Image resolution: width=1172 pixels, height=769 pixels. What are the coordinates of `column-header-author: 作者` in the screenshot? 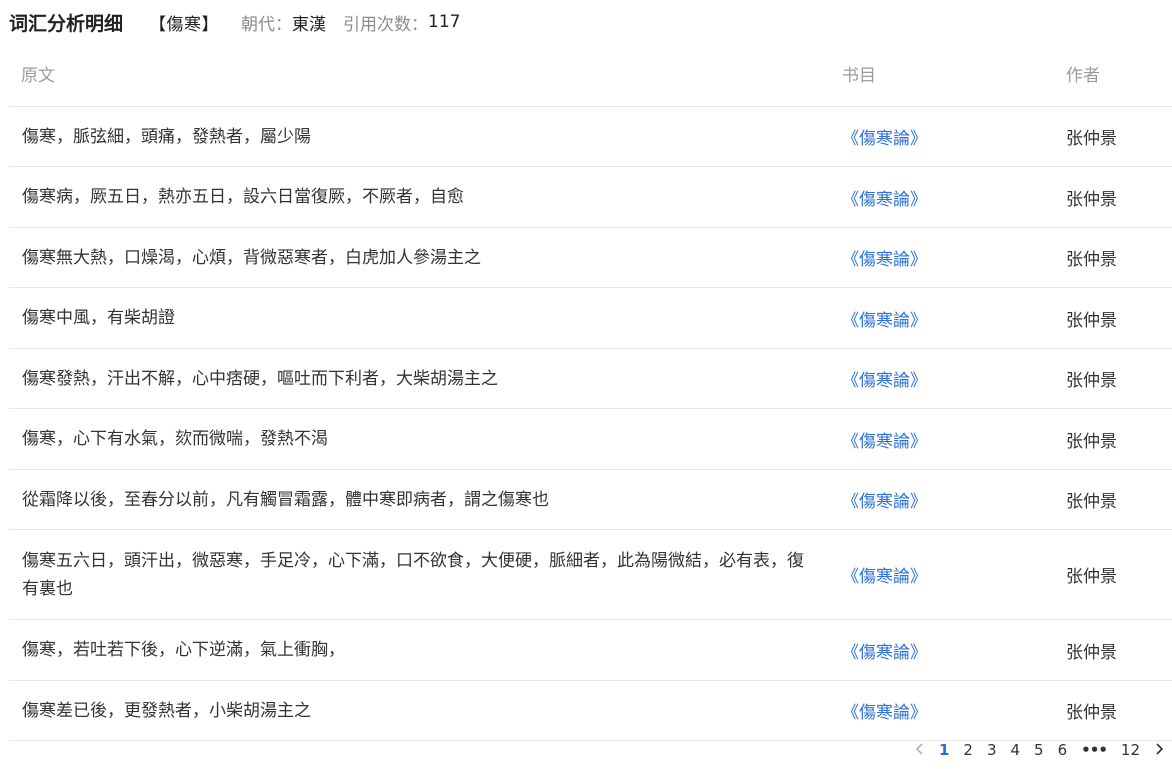 It's located at (1083, 76).